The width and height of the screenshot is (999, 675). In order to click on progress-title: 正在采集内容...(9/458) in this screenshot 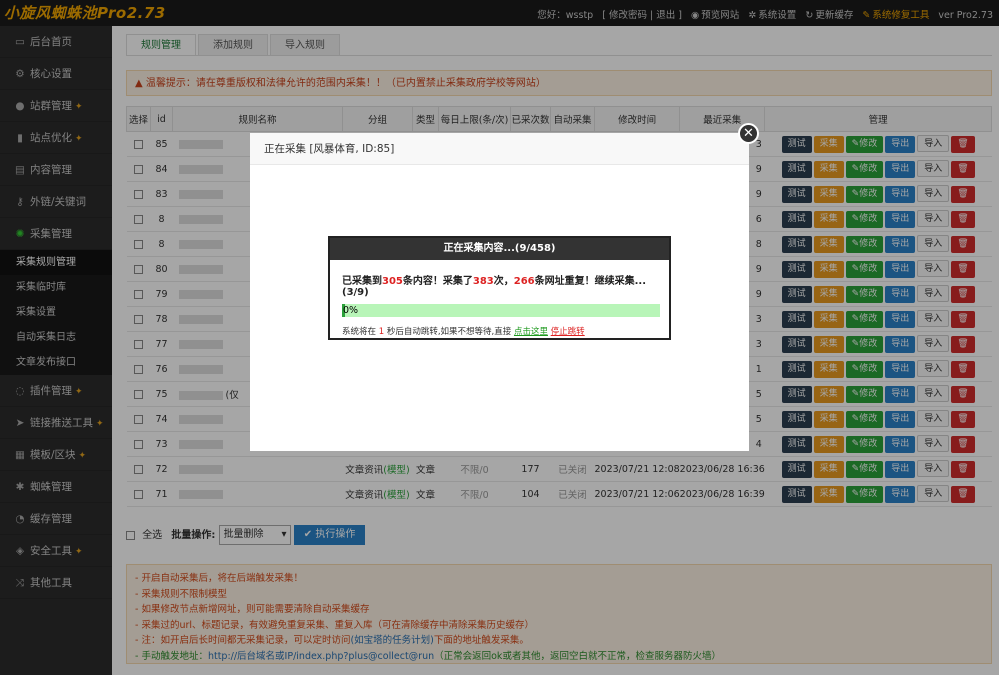, I will do `click(499, 249)`.